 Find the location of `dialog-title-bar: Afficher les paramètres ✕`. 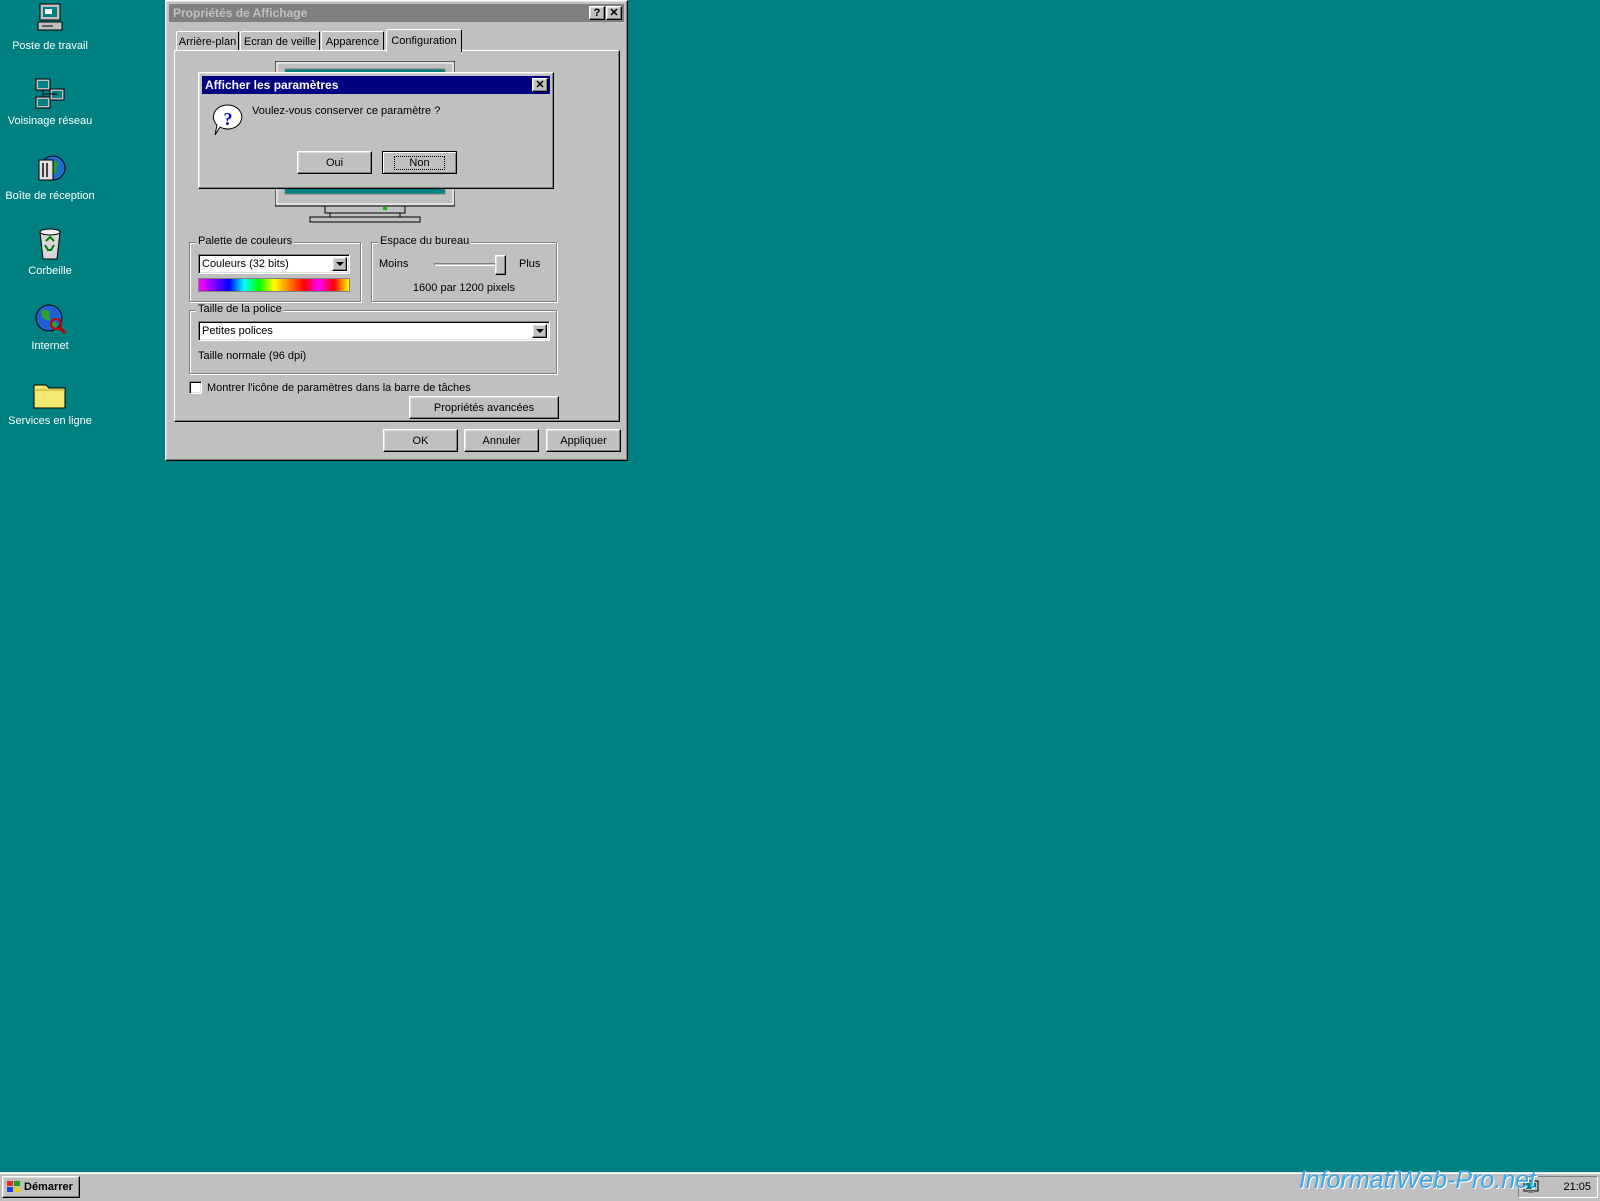

dialog-title-bar: Afficher les paramètres ✕ is located at coordinates (376, 85).